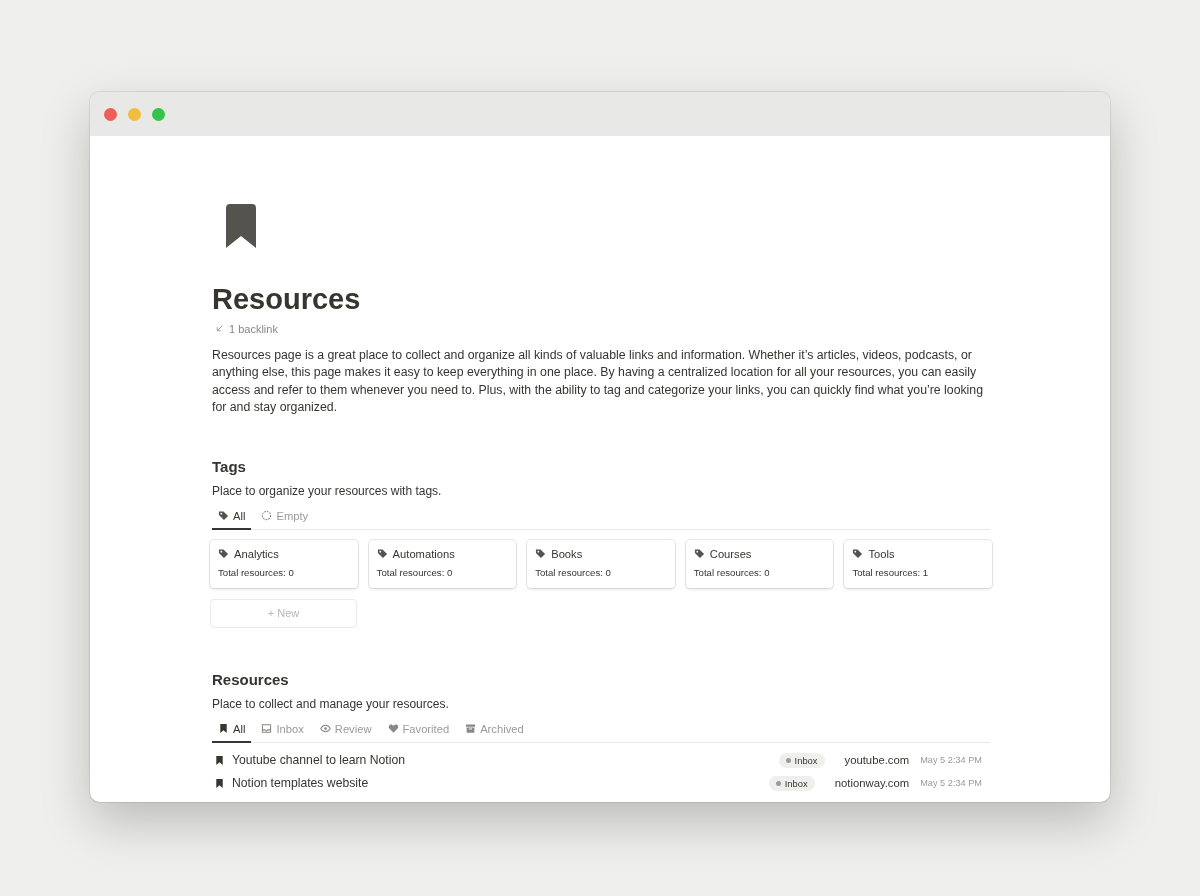  Describe the element at coordinates (500, 783) in the screenshot. I see `resource-link: Notion templates website` at that location.